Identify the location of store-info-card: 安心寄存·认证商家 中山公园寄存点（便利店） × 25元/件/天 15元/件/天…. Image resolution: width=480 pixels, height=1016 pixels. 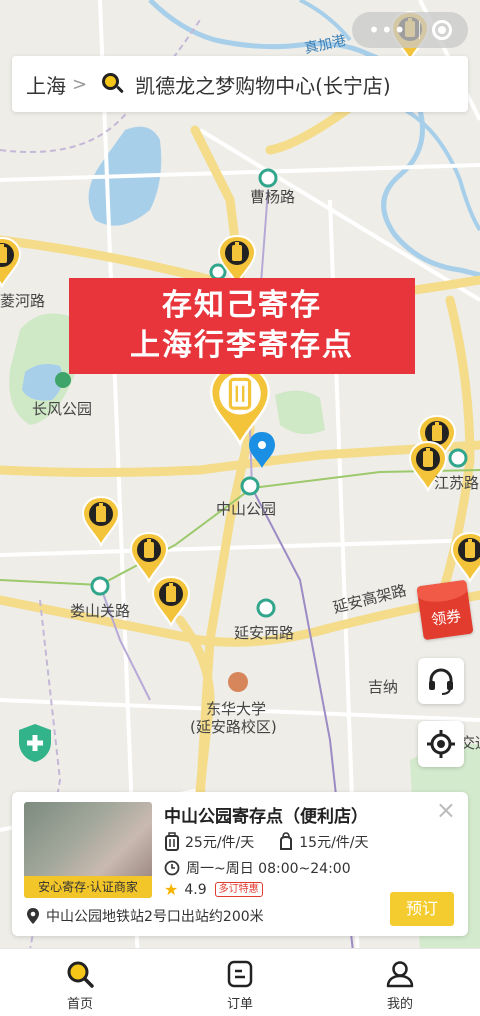
(240, 864).